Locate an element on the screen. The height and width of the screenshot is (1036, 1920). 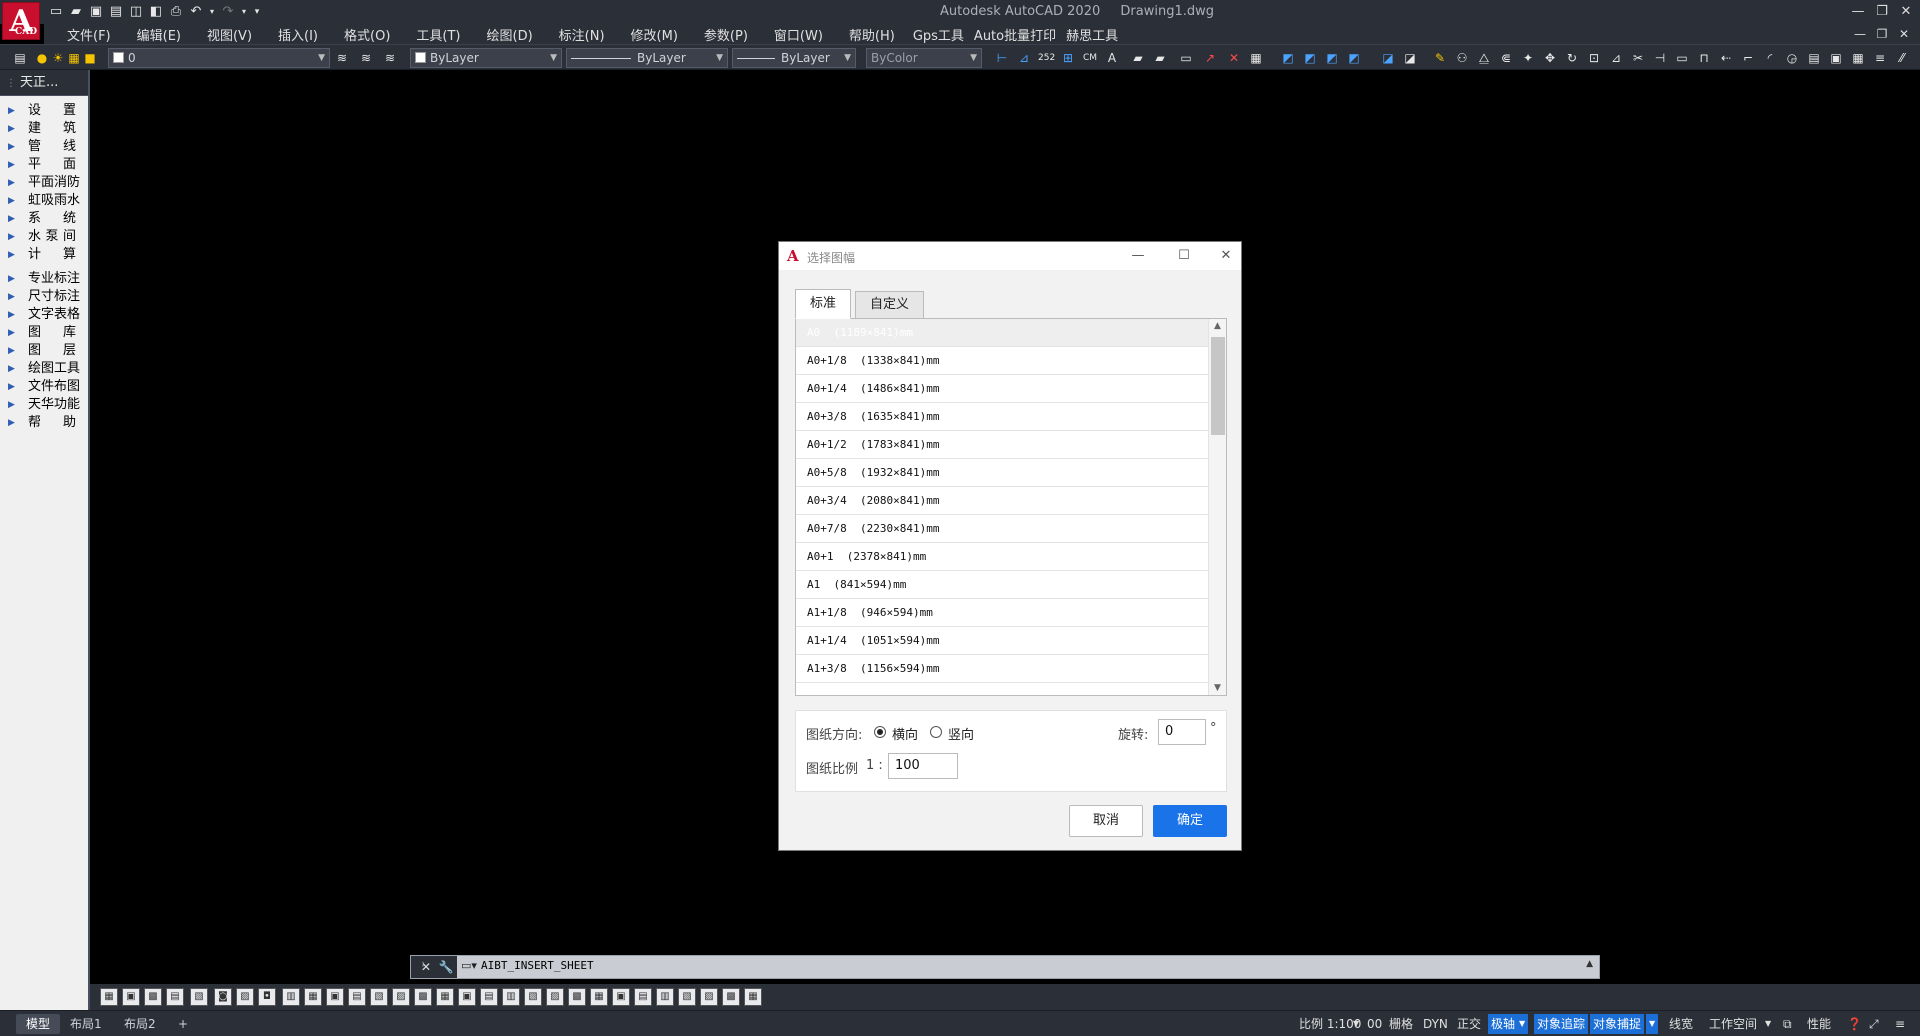
tz-tool-14-icon: ▨ is located at coordinates (401, 997).